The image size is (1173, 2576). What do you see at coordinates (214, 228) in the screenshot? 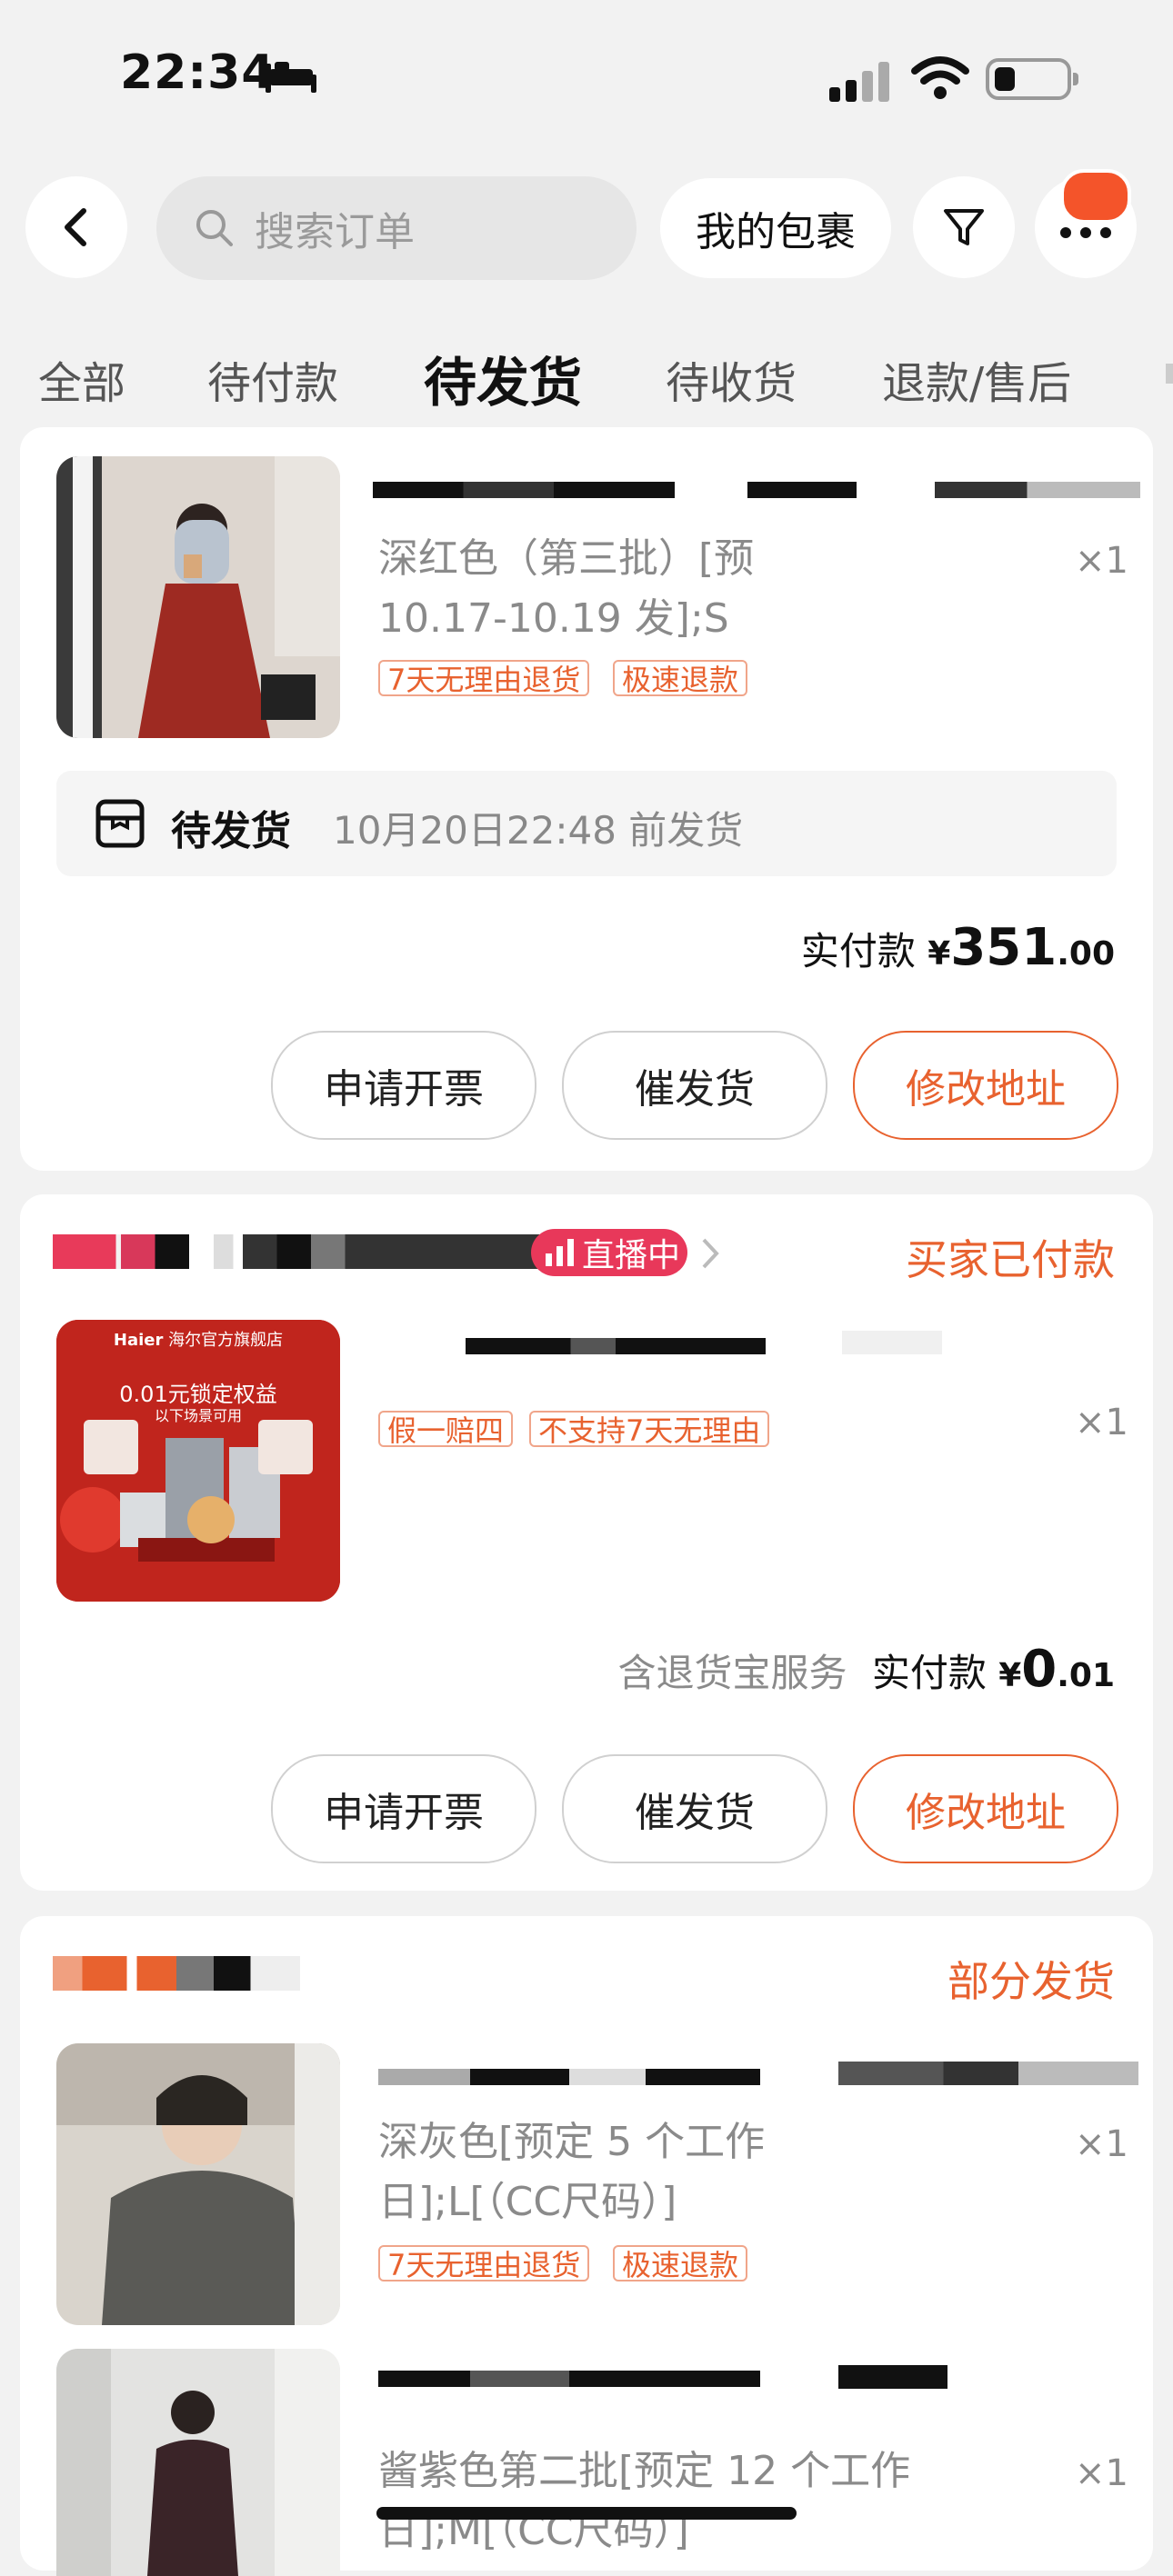
I see `search-icon` at bounding box center [214, 228].